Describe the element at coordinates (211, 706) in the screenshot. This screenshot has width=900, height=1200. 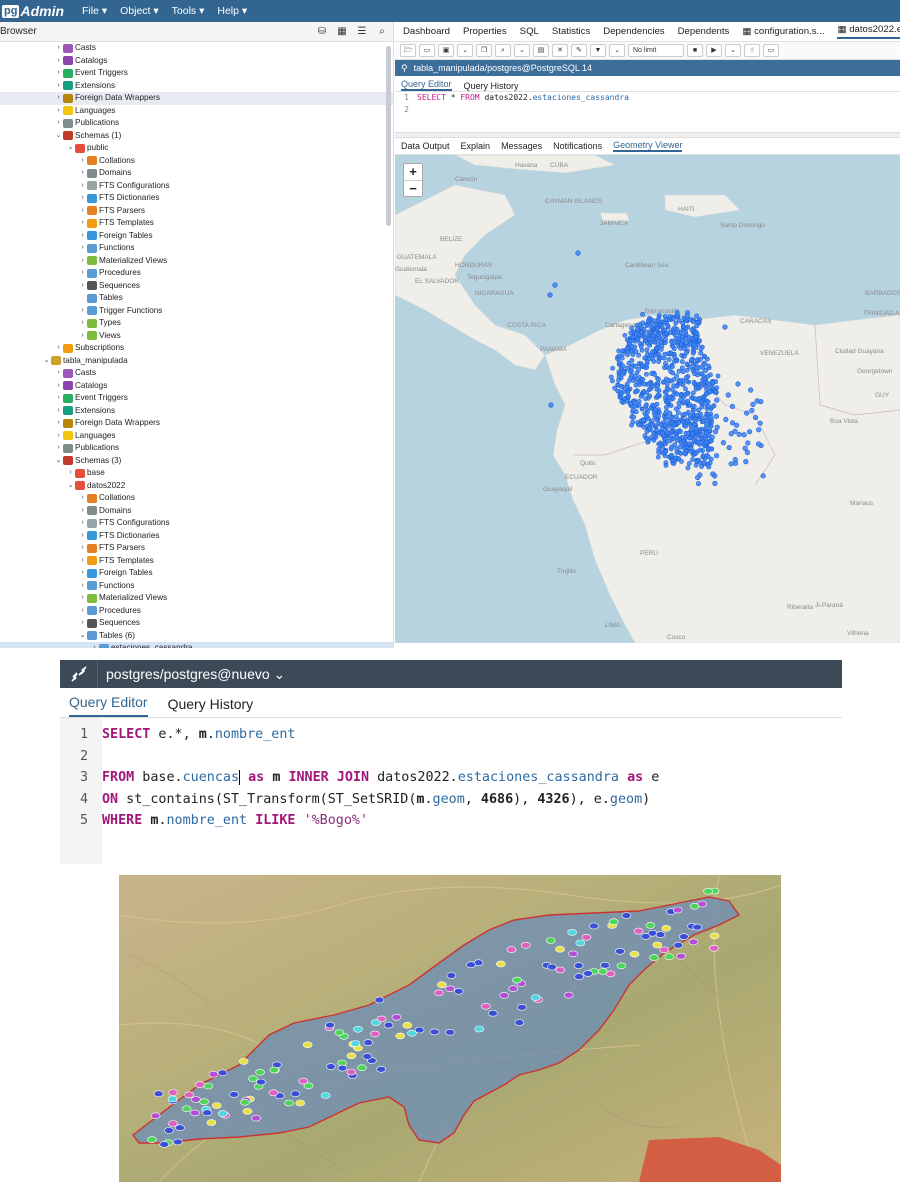
I see `query-tab-2-1: Query History` at that location.